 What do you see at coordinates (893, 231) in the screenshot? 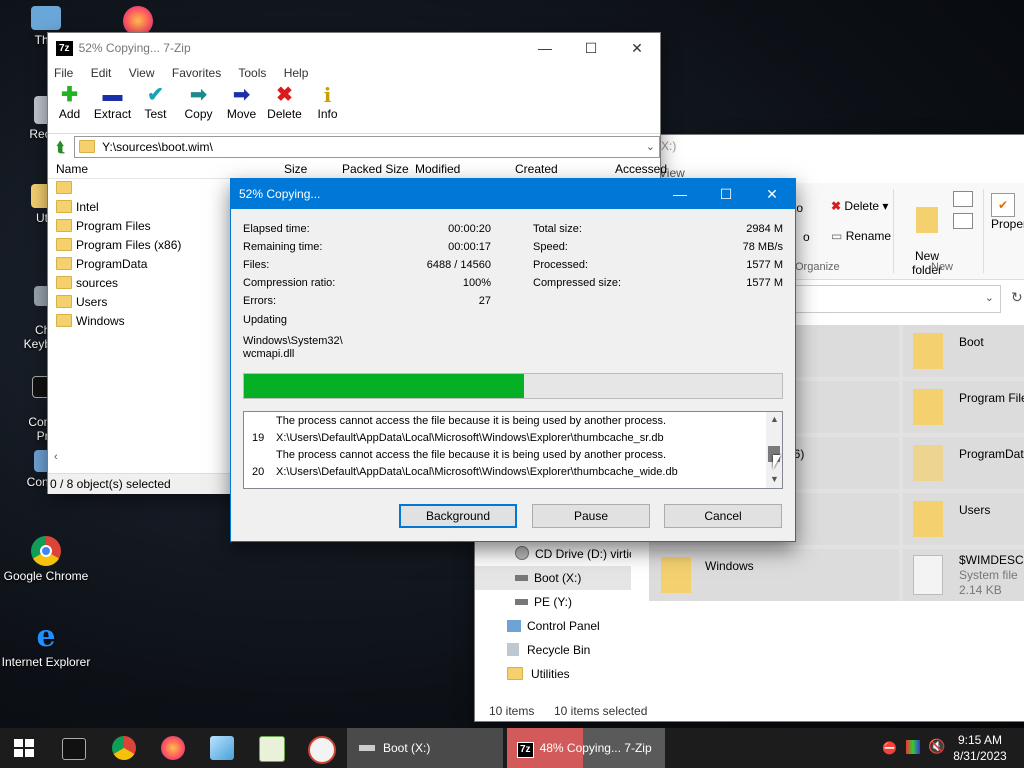
I see `ribbon-divider` at bounding box center [893, 231].